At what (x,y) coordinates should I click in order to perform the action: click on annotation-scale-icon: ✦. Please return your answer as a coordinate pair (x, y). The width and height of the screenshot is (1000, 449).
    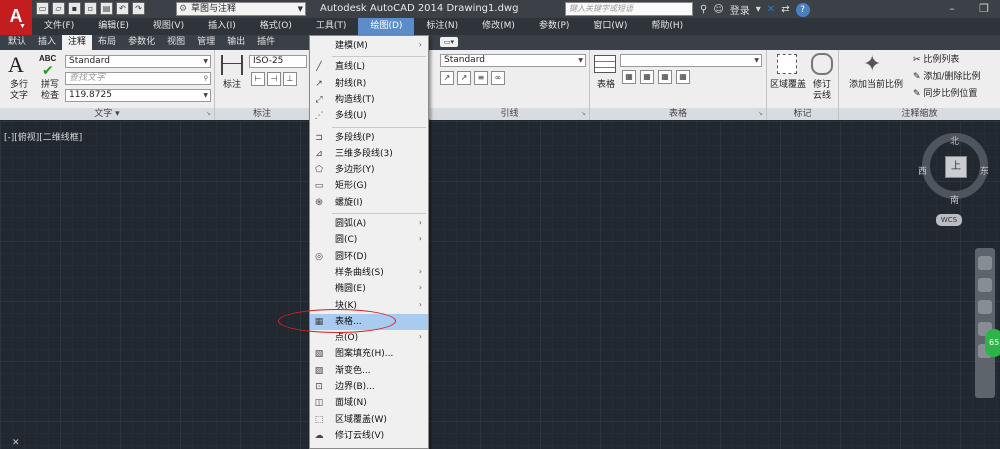
    Looking at the image, I should click on (872, 64).